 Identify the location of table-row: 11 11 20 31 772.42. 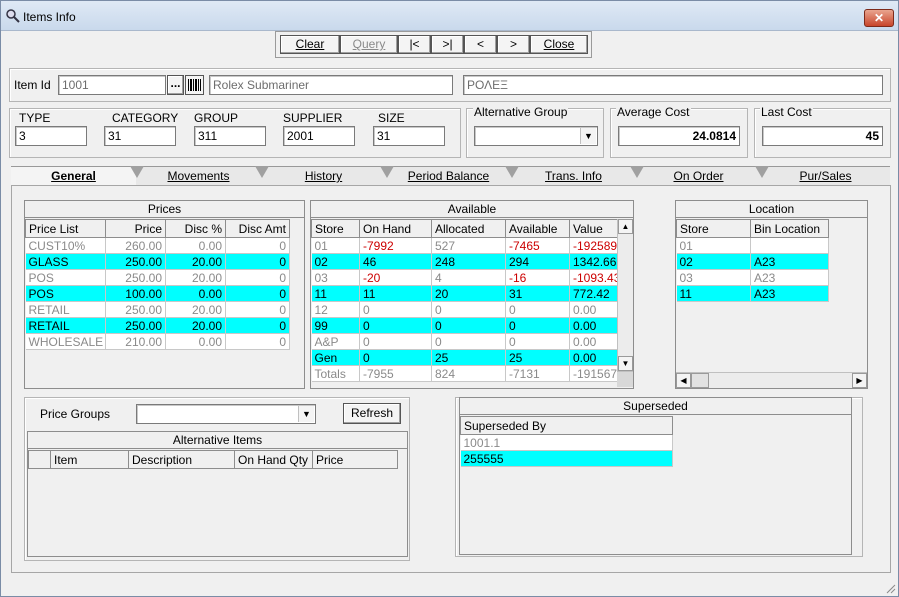
(464, 293).